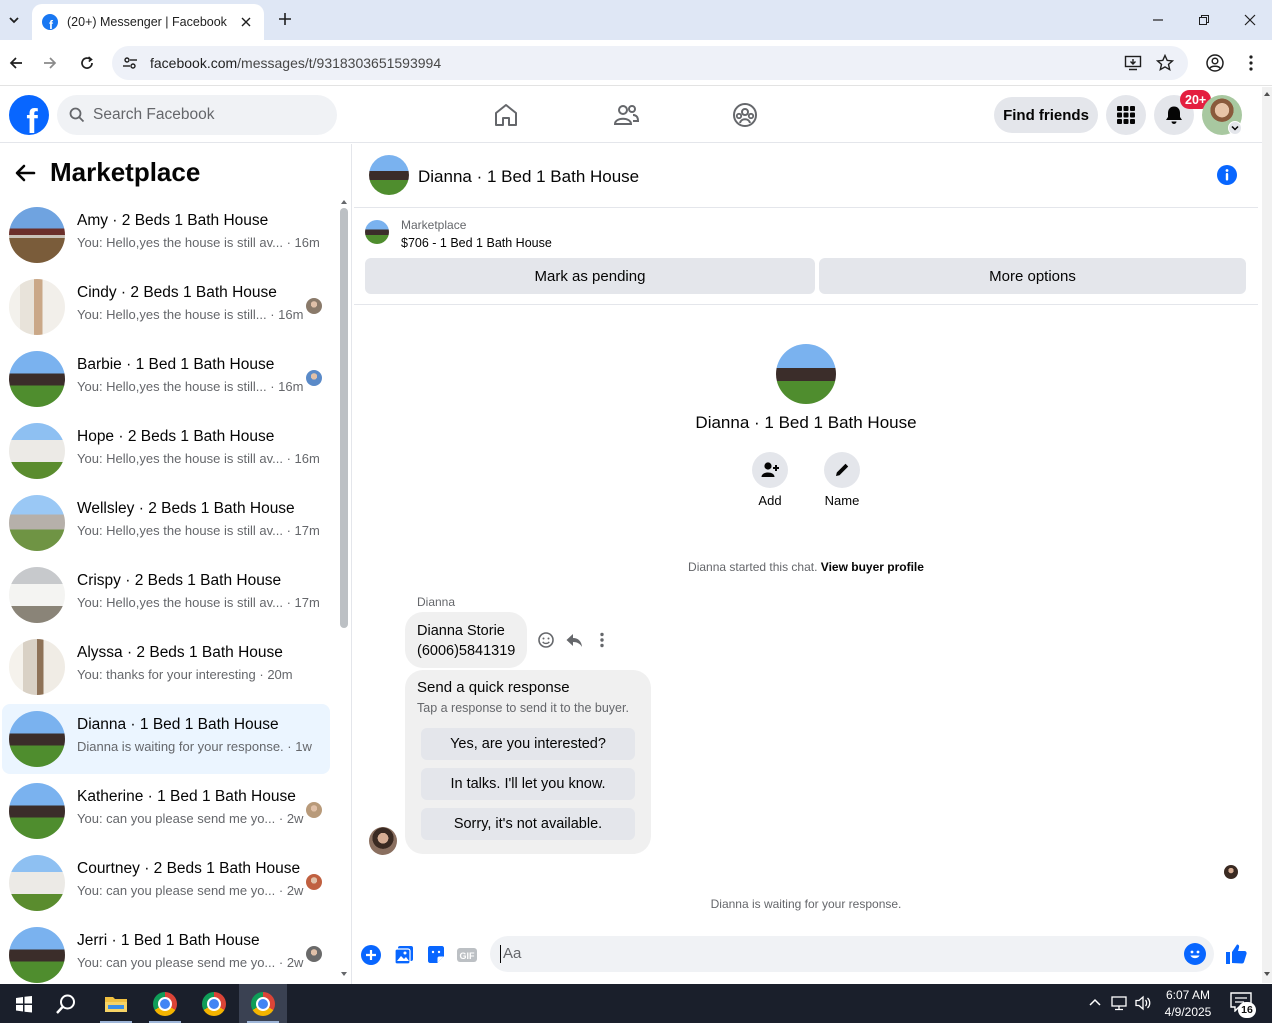 This screenshot has width=1272, height=1023. What do you see at coordinates (476, 243) in the screenshot?
I see `listing-price-title: $706 - 1 Bed 1 Bath House` at bounding box center [476, 243].